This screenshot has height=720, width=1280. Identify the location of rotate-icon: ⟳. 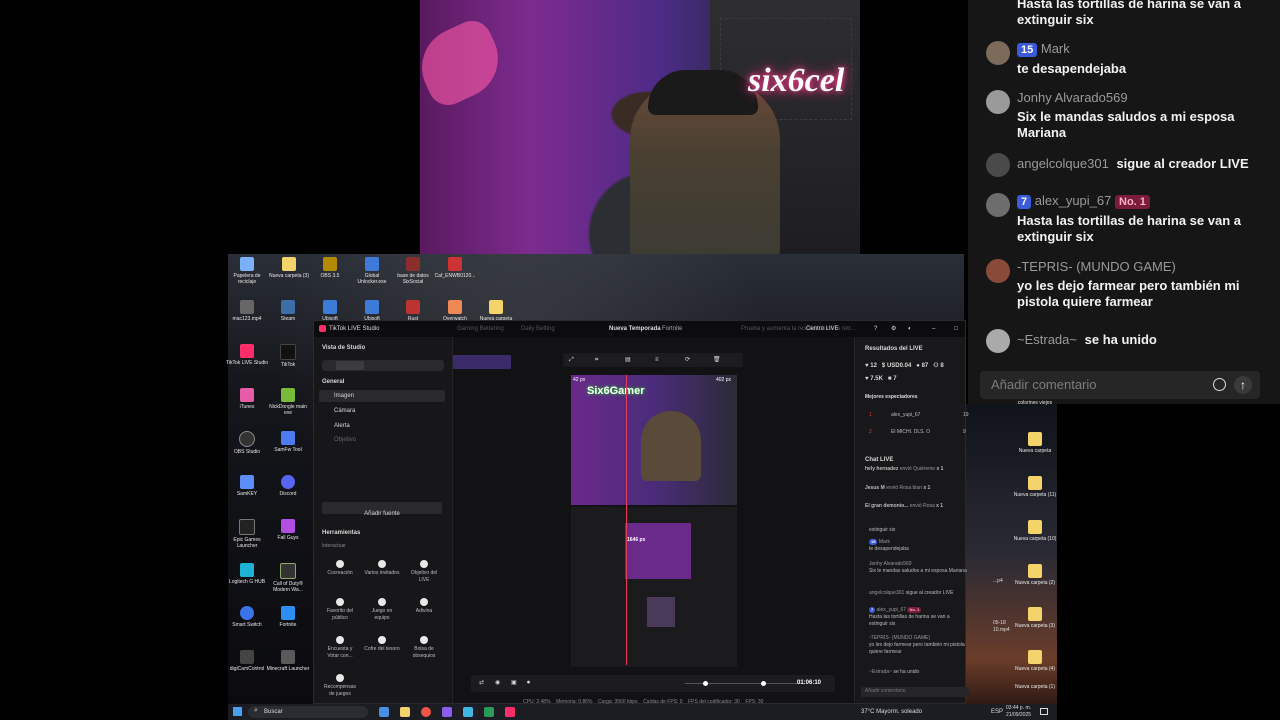
(687, 360).